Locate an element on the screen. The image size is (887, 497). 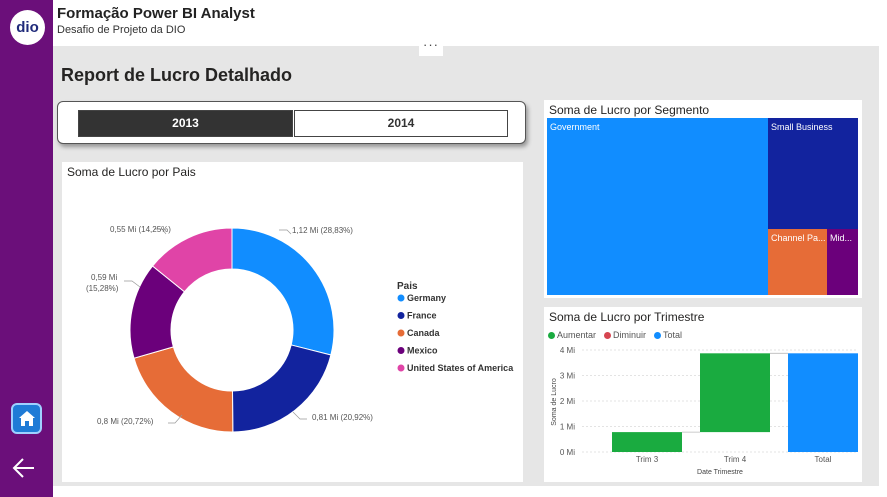
waterfall-x-axis-title: Date Trimestre is located at coordinates (720, 472).